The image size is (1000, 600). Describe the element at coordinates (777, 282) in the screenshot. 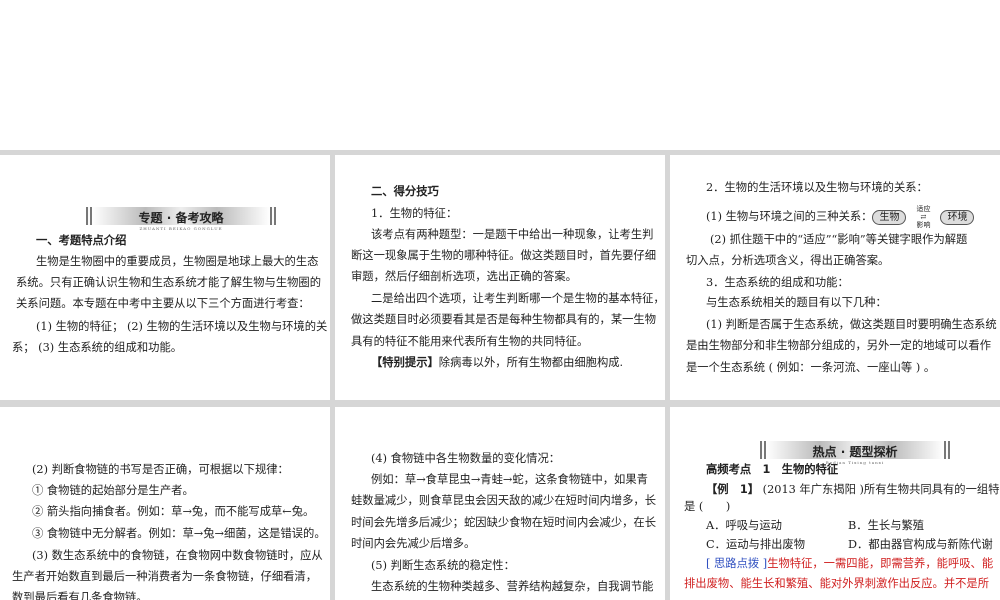

I see `text-line: 3．生态系统的组成和功能：` at that location.